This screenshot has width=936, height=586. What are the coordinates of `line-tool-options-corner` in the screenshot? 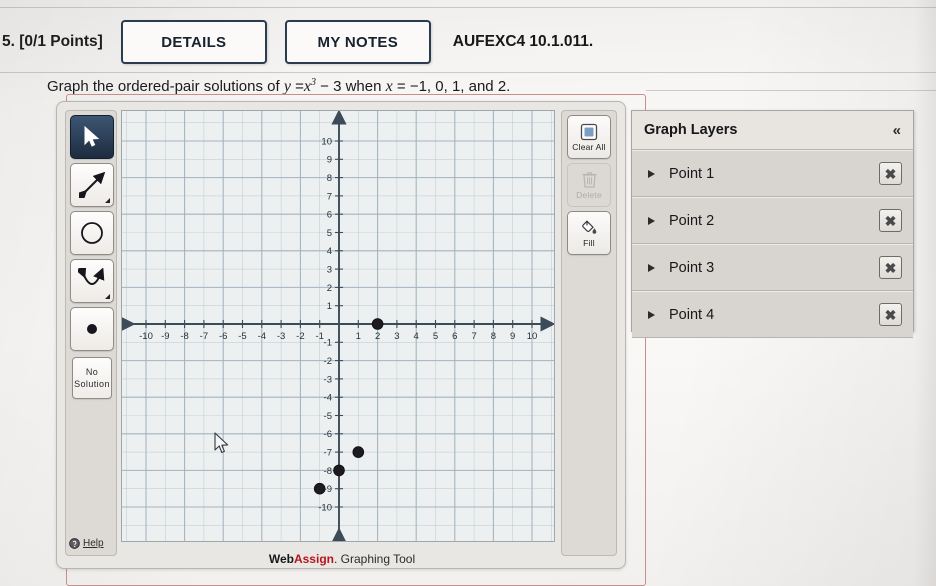 It's located at (107, 200).